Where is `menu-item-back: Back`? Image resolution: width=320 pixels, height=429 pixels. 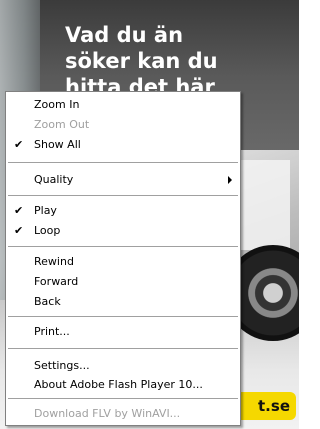 menu-item-back: Back is located at coordinates (123, 302).